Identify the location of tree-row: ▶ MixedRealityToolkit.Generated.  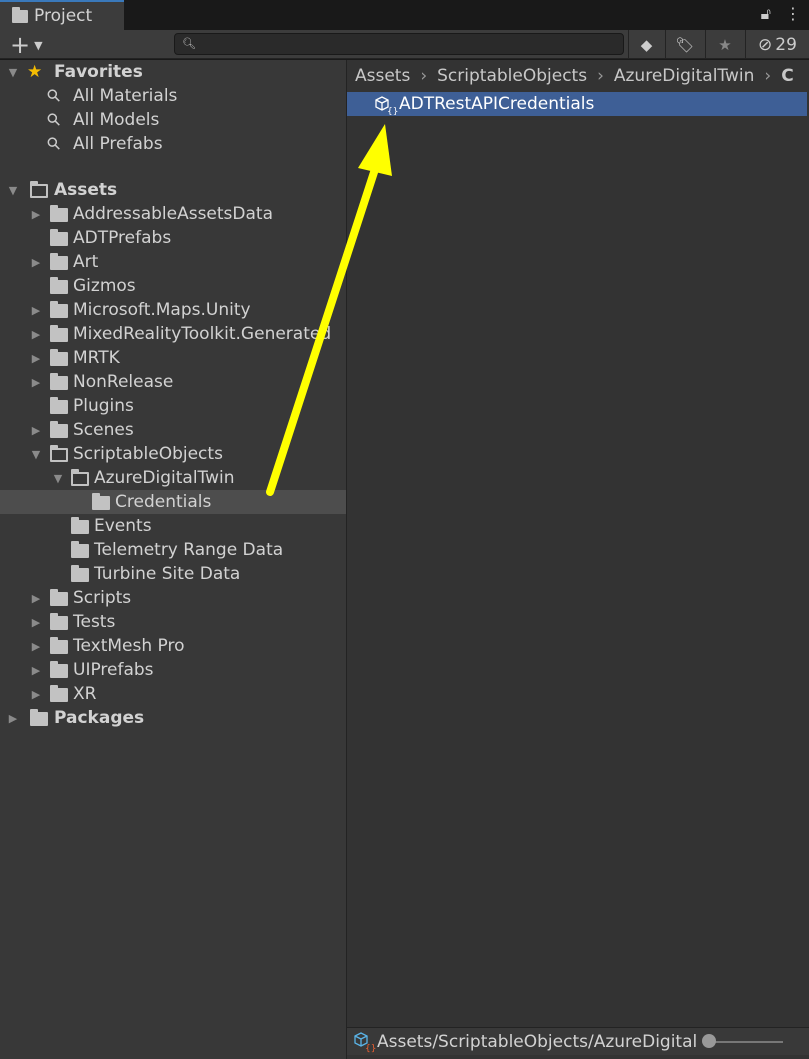
(173, 334).